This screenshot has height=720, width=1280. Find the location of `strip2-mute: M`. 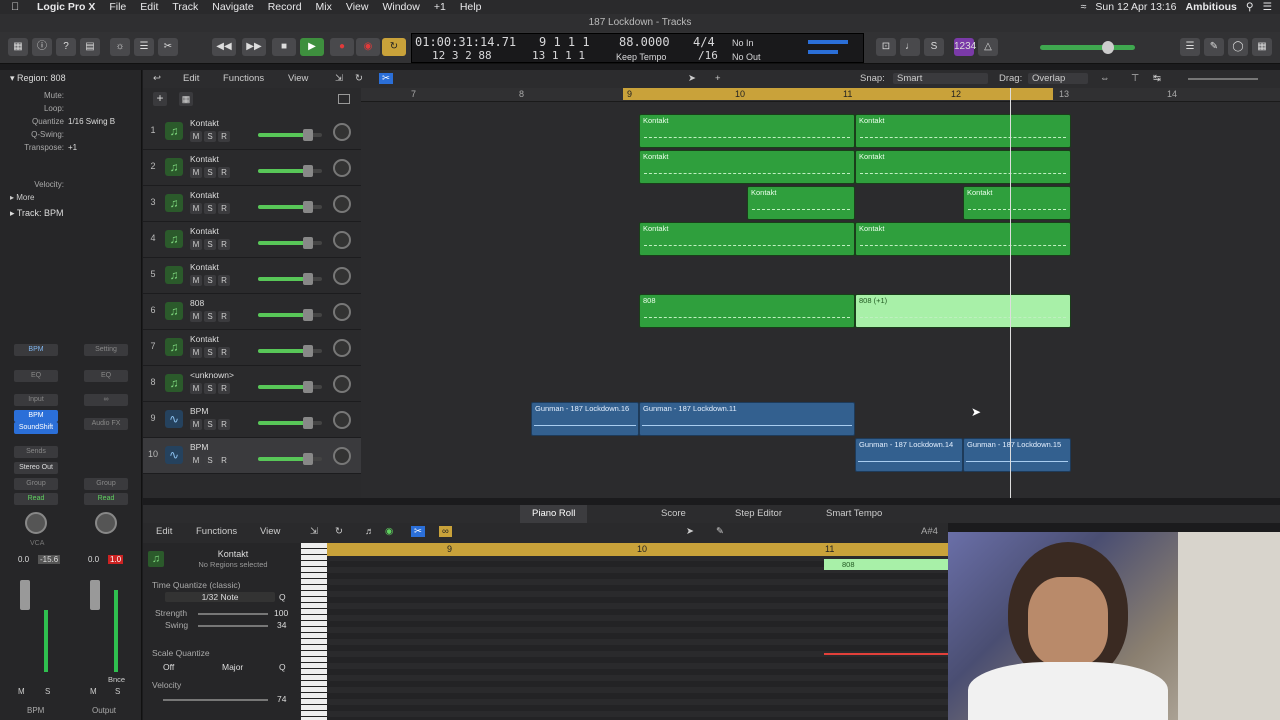

strip2-mute: M is located at coordinates (93, 691).